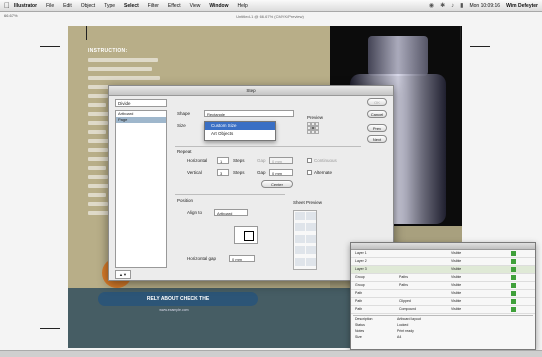 The width and height of the screenshot is (542, 357). What do you see at coordinates (194, 172) in the screenshot?
I see `vertical-label: Vertical` at bounding box center [194, 172].